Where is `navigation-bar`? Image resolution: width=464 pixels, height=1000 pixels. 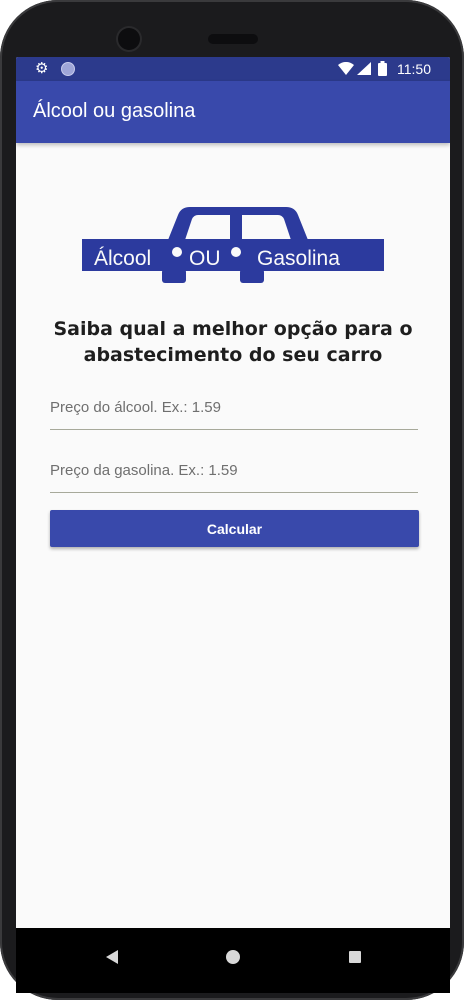 navigation-bar is located at coordinates (233, 960).